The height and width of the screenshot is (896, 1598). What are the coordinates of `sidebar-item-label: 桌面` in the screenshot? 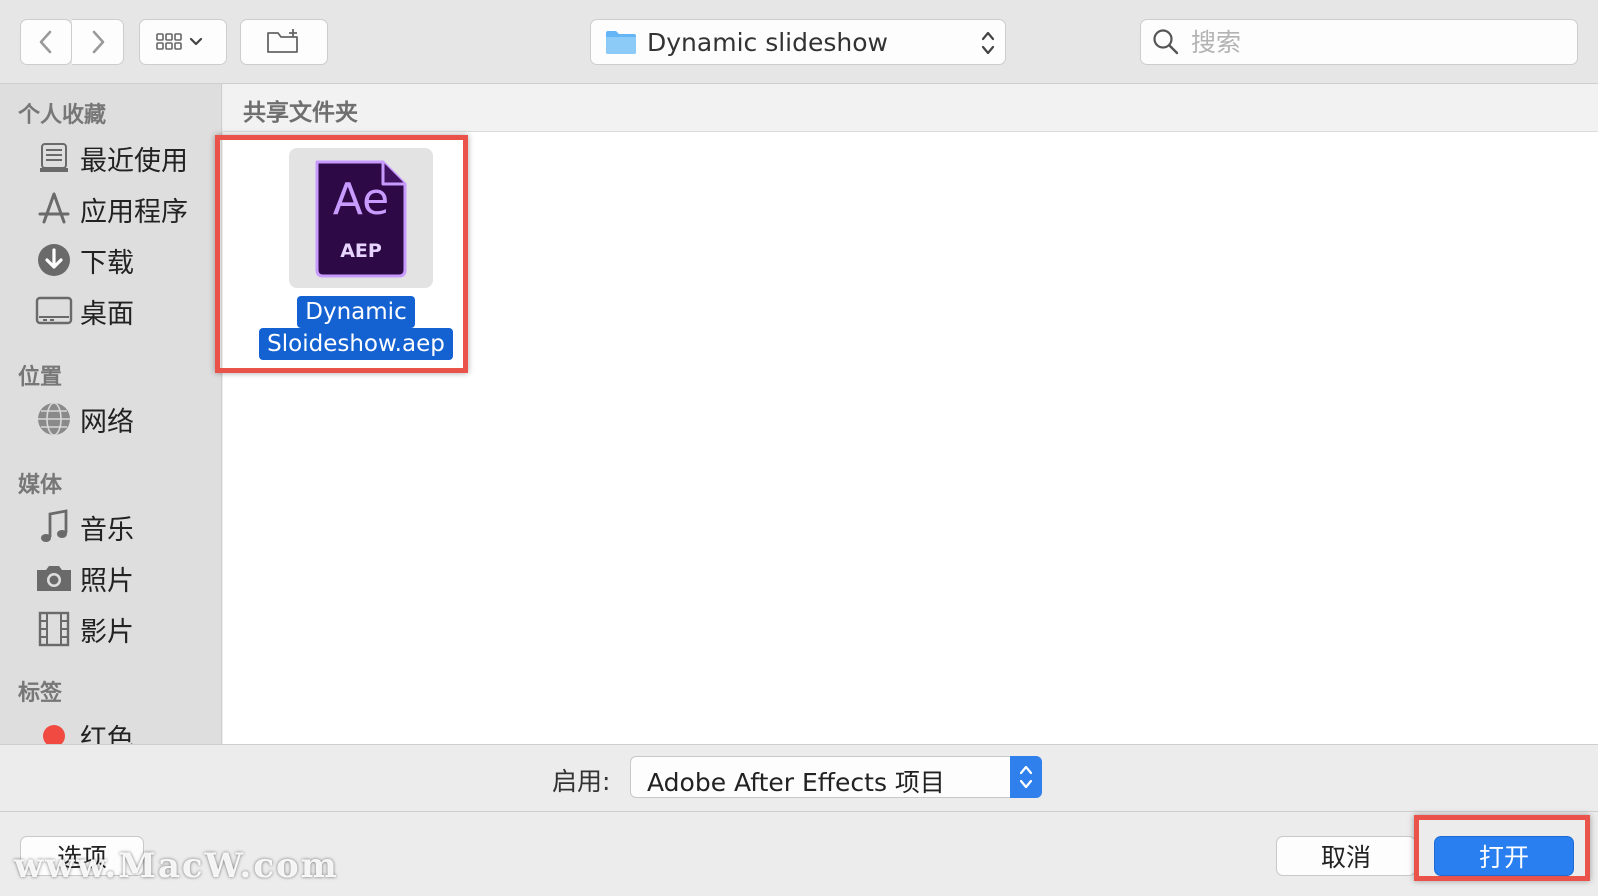 It's located at (107, 314).